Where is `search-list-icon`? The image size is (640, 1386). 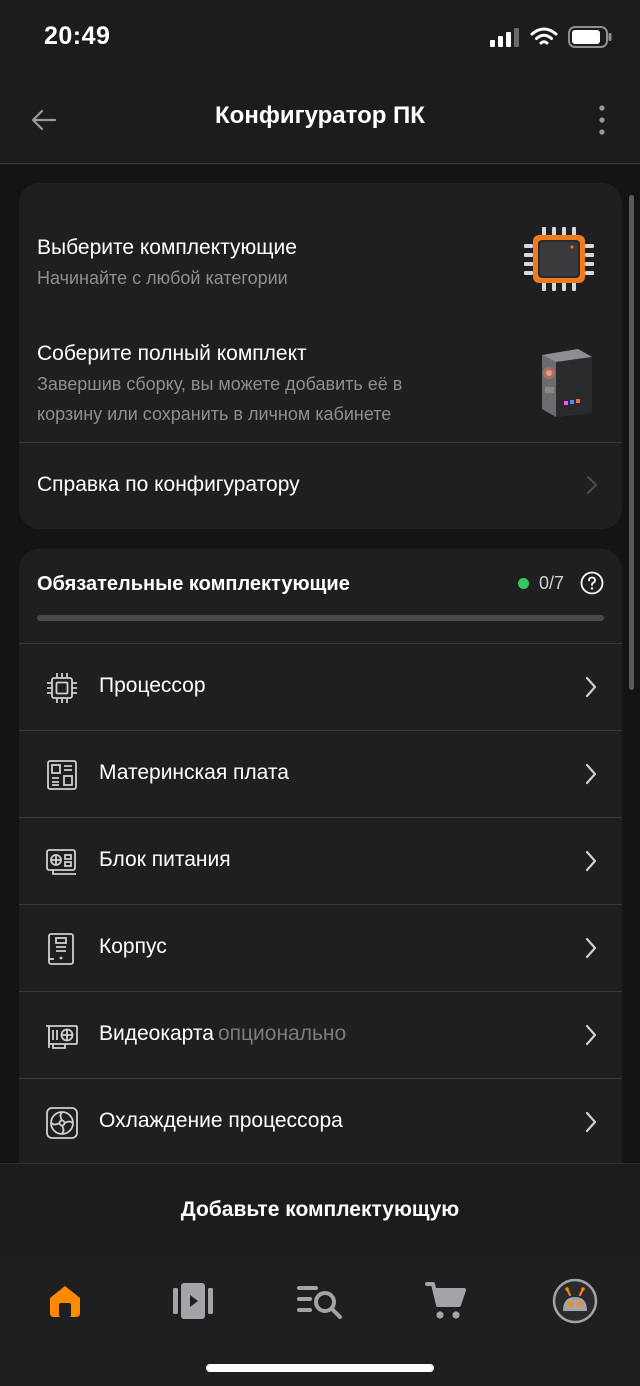 search-list-icon is located at coordinates (319, 1302).